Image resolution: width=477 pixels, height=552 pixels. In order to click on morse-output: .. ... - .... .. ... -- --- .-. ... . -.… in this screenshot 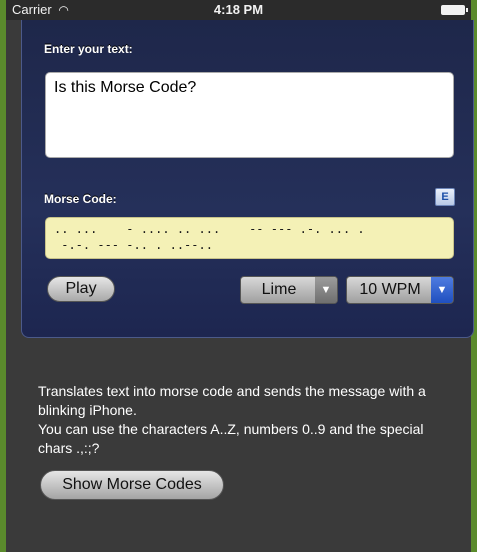, I will do `click(249, 238)`.